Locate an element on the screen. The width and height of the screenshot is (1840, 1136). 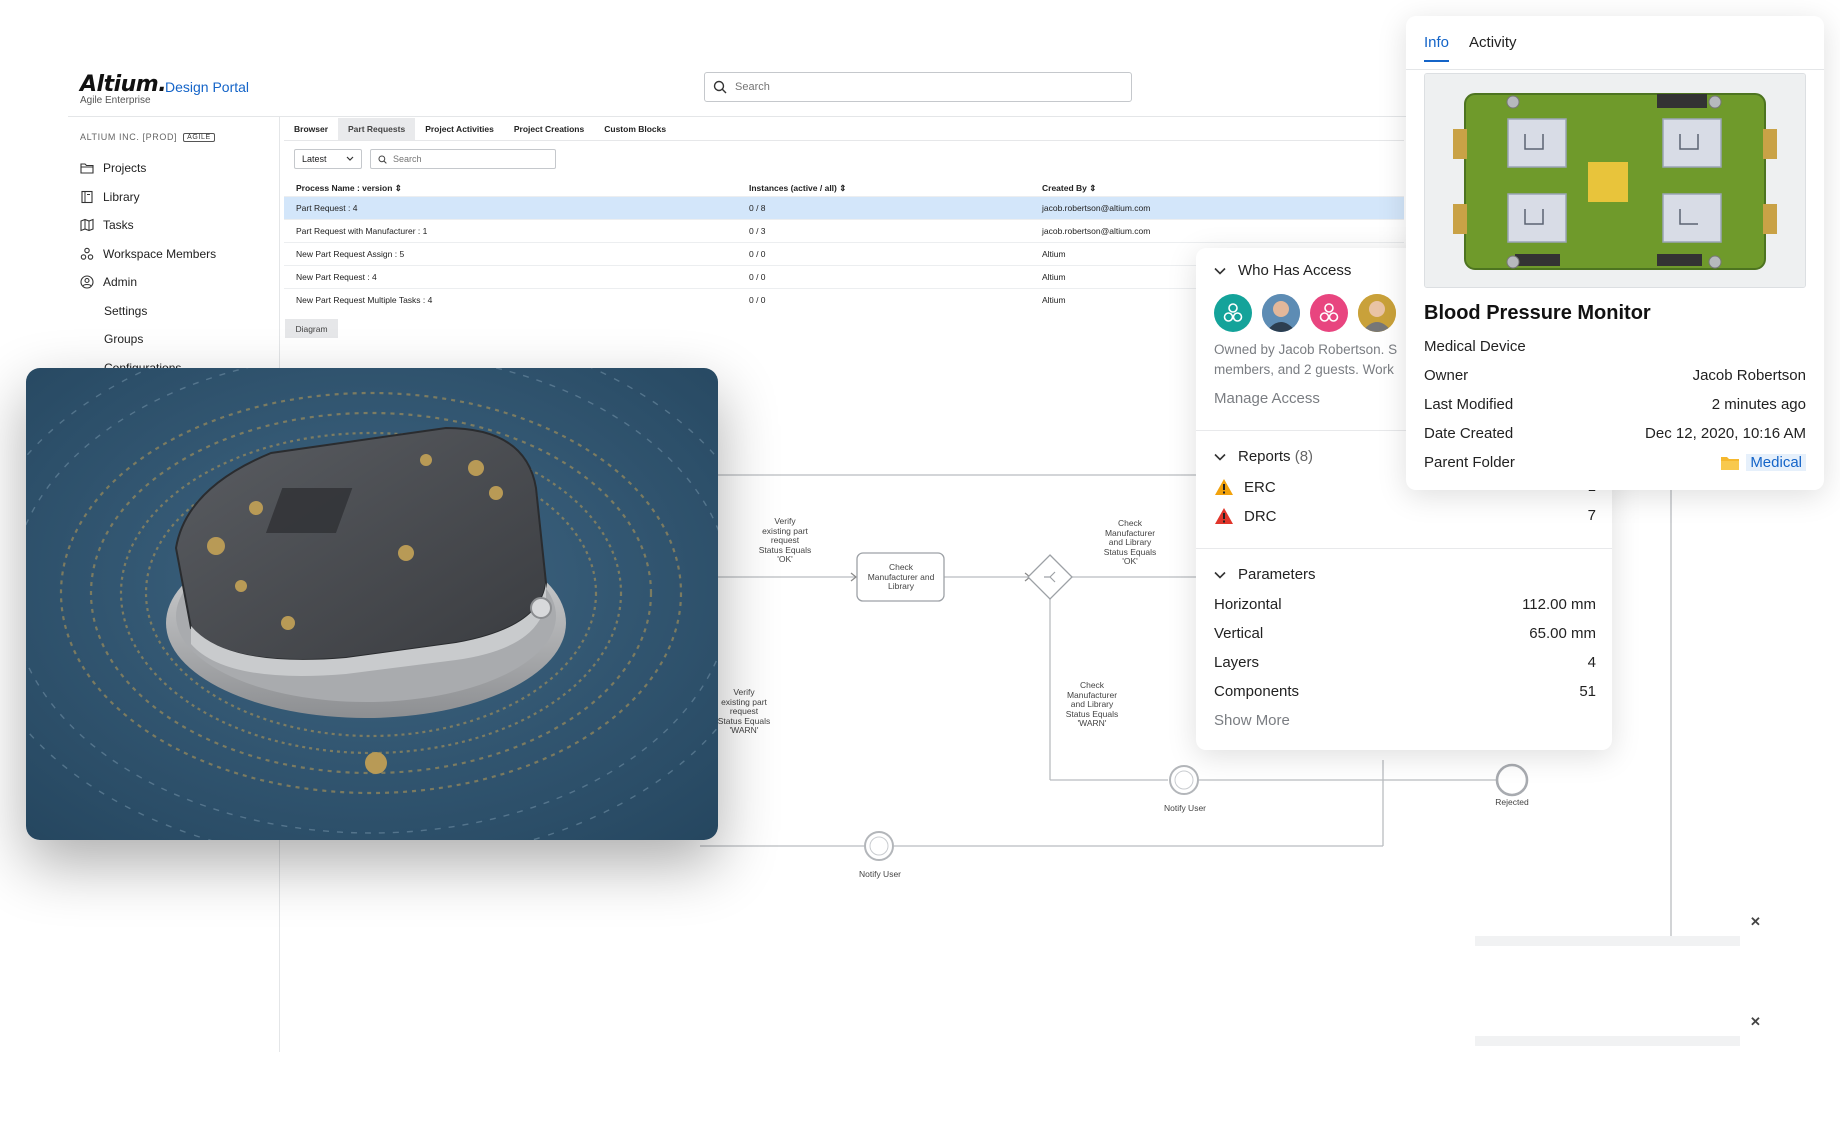
owner-description: Owned by Jacob Robertson. S is located at coordinates (1306, 349).